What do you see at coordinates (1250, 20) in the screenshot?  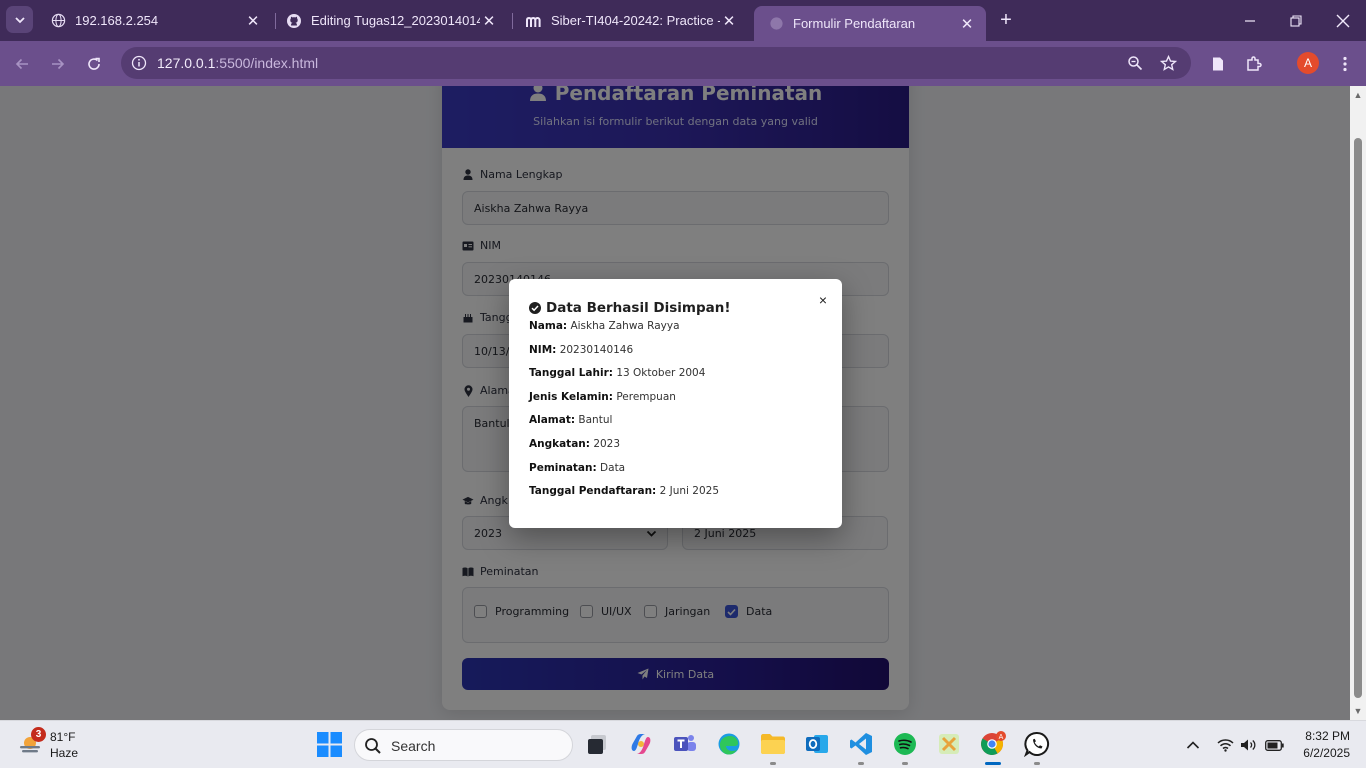 I see `minimize-button` at bounding box center [1250, 20].